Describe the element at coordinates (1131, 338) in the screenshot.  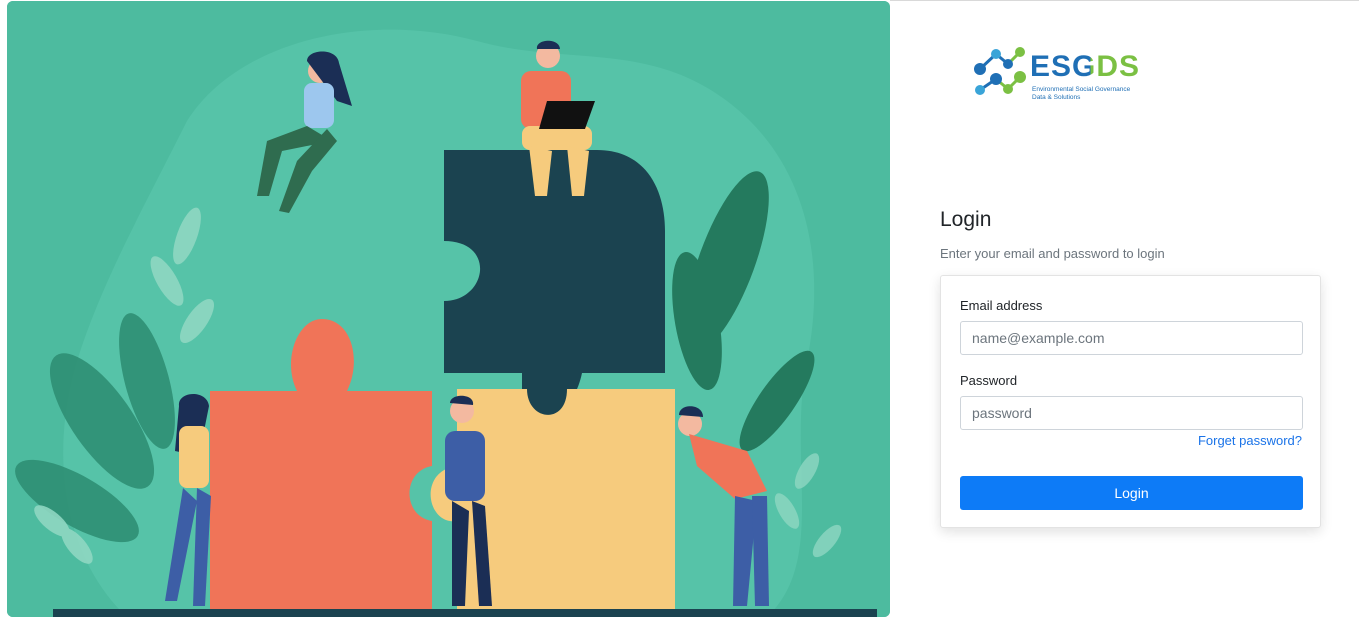
I see `email-input` at that location.